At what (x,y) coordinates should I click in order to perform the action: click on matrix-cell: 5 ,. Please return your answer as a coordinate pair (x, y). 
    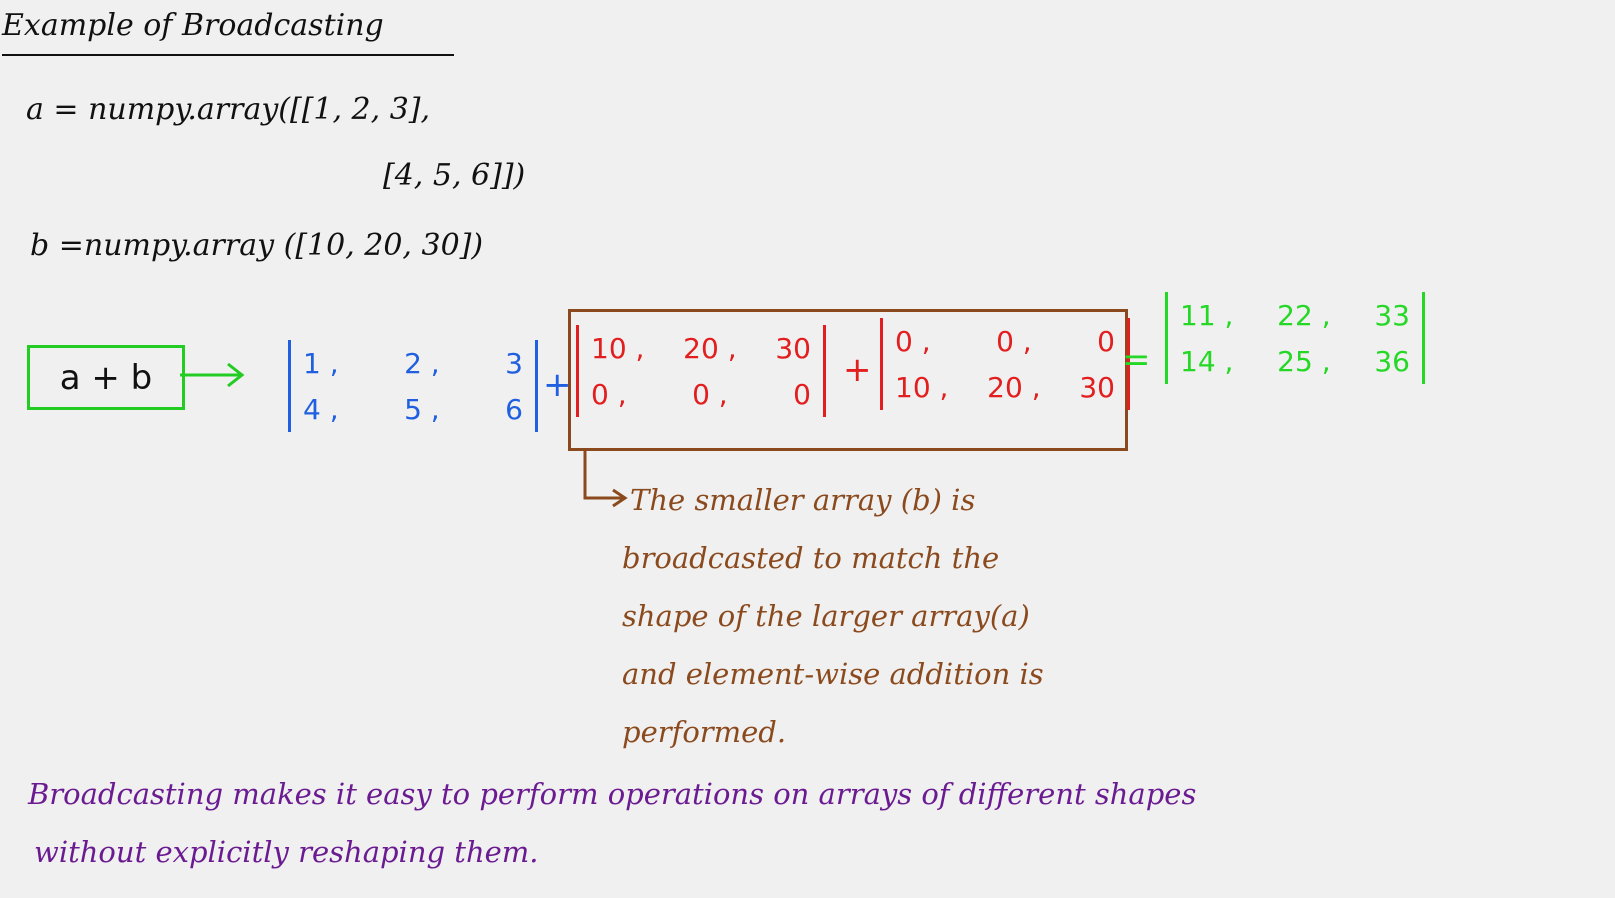
    Looking at the image, I should click on (422, 409).